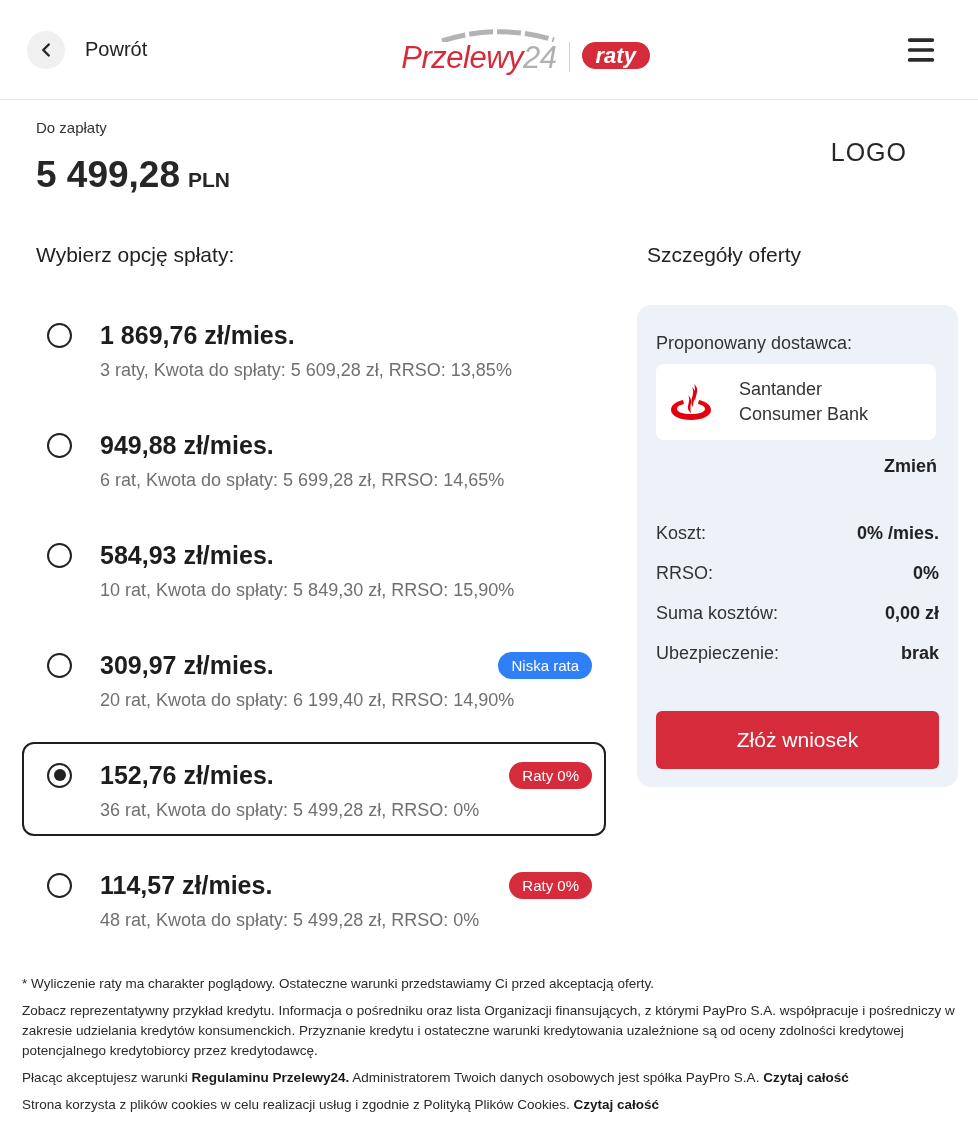 Image resolution: width=978 pixels, height=1127 pixels. What do you see at coordinates (804, 402) in the screenshot?
I see `provider-name: Santander Consumer Bank` at bounding box center [804, 402].